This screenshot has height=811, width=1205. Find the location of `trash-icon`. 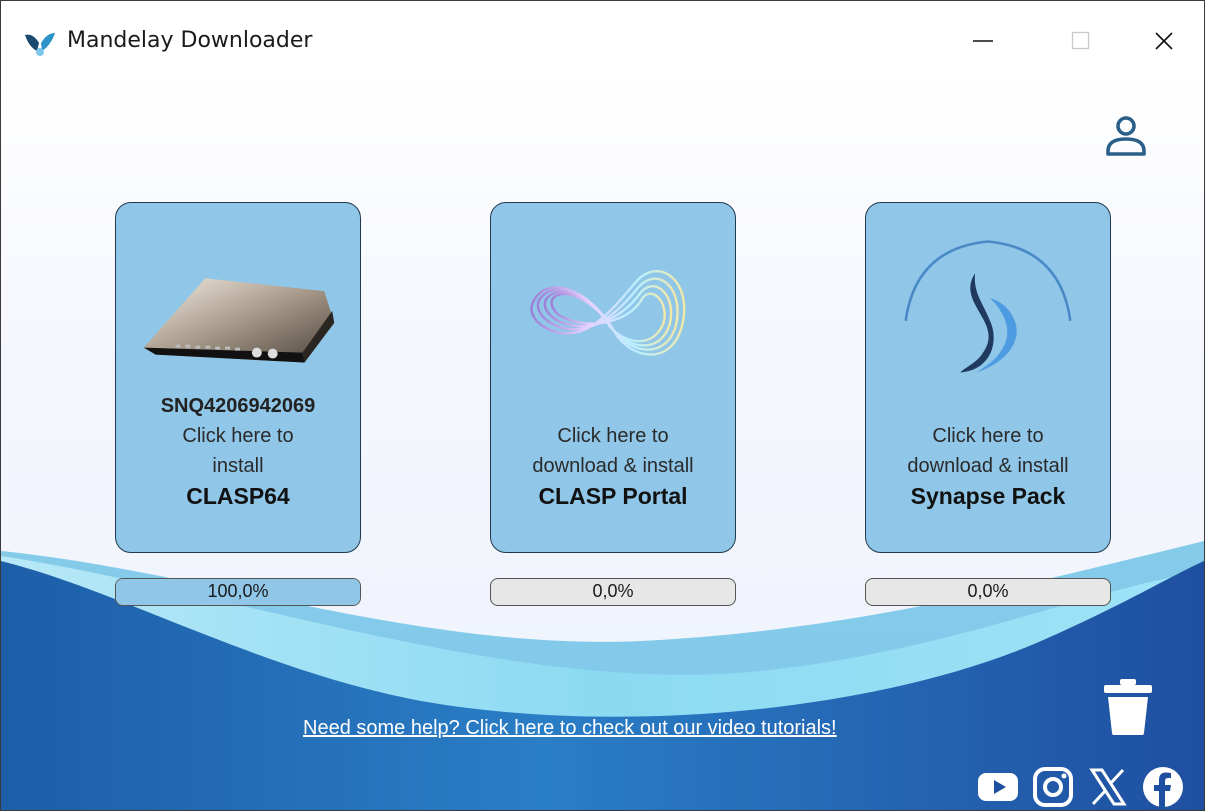

trash-icon is located at coordinates (1128, 707).